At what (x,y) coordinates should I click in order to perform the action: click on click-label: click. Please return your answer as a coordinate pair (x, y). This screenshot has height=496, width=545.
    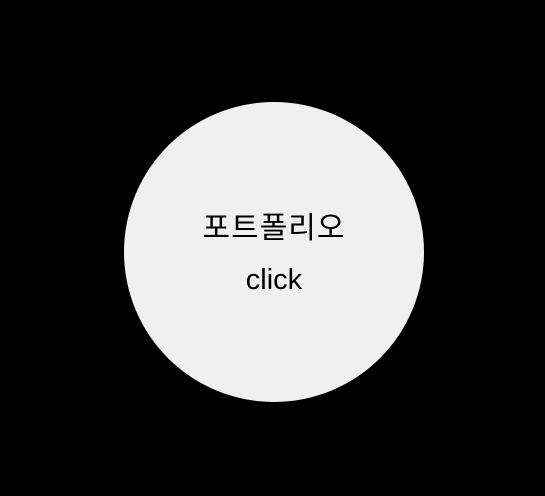
    Looking at the image, I should click on (274, 280).